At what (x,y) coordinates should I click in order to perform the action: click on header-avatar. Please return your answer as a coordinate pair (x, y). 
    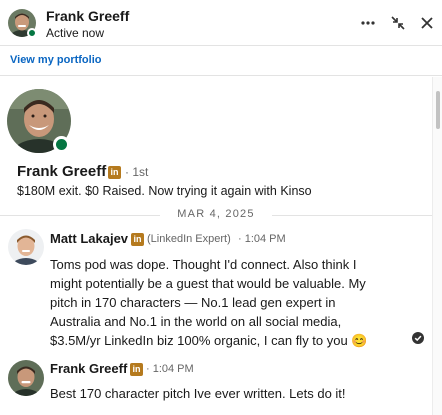
    Looking at the image, I should click on (22, 23).